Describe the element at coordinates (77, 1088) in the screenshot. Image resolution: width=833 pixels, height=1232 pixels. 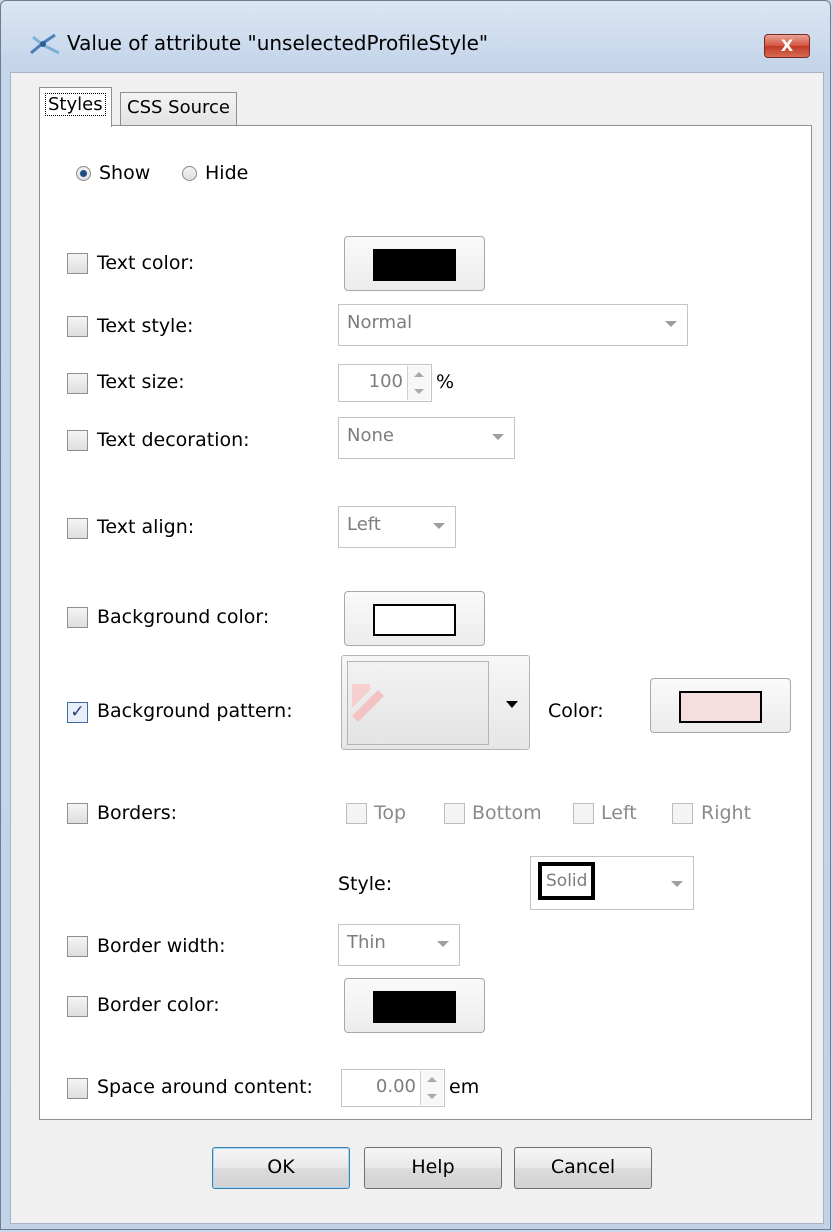
I see `space-around-checkbox` at that location.